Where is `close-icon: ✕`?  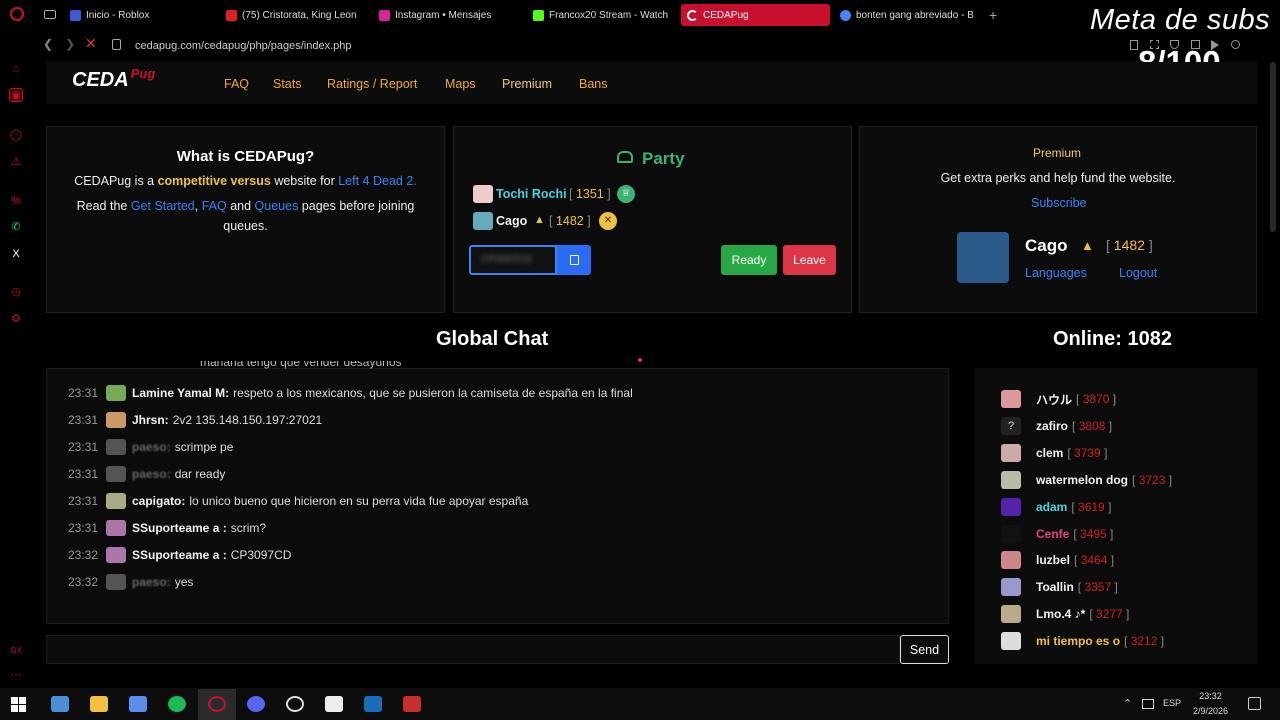
close-icon: ✕ is located at coordinates (608, 221).